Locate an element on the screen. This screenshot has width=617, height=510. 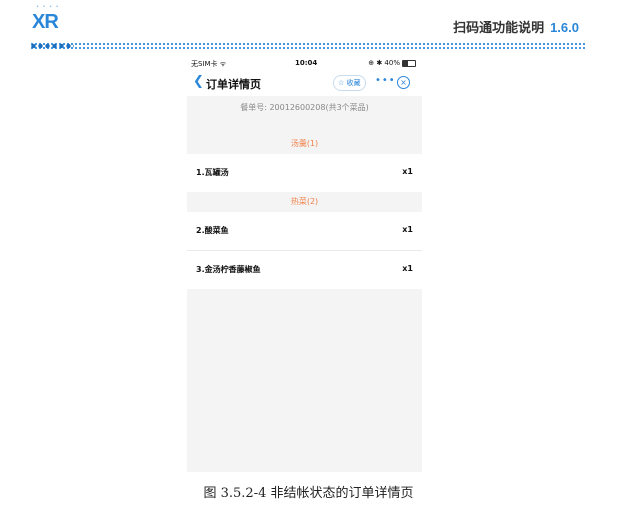
status-indicators: ⊕ ✱ 40% is located at coordinates (392, 63).